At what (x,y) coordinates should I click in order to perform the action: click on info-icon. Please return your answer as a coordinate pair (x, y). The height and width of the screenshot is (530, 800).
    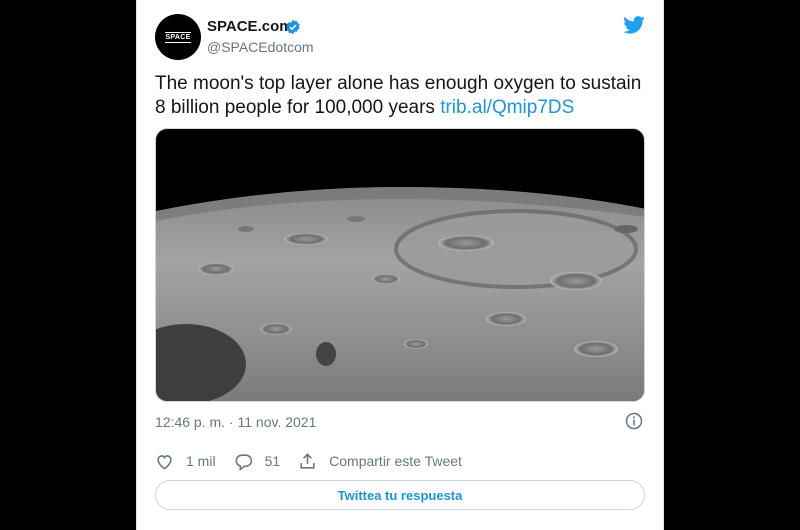
    Looking at the image, I should click on (634, 421).